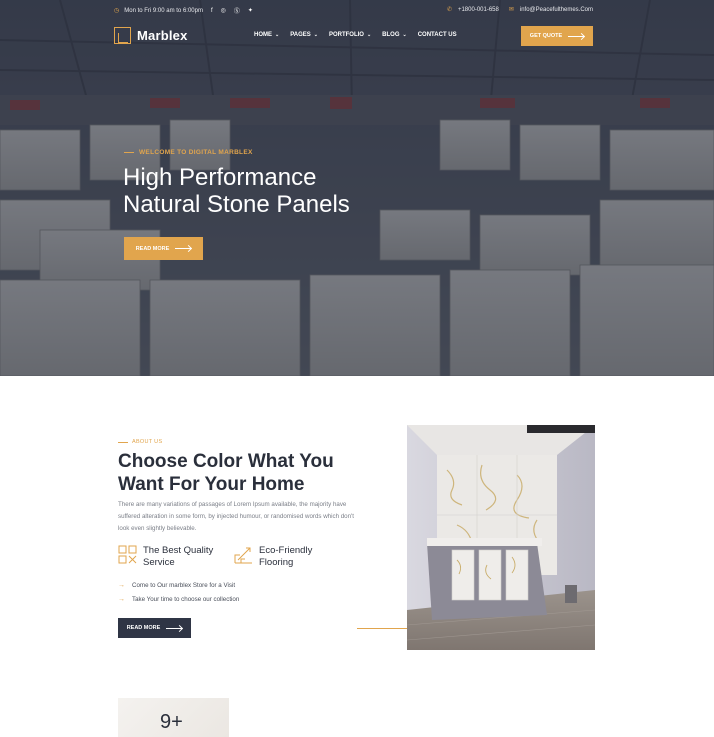 The image size is (714, 737). Describe the element at coordinates (212, 11) in the screenshot. I see `facebook-icon: f` at that location.